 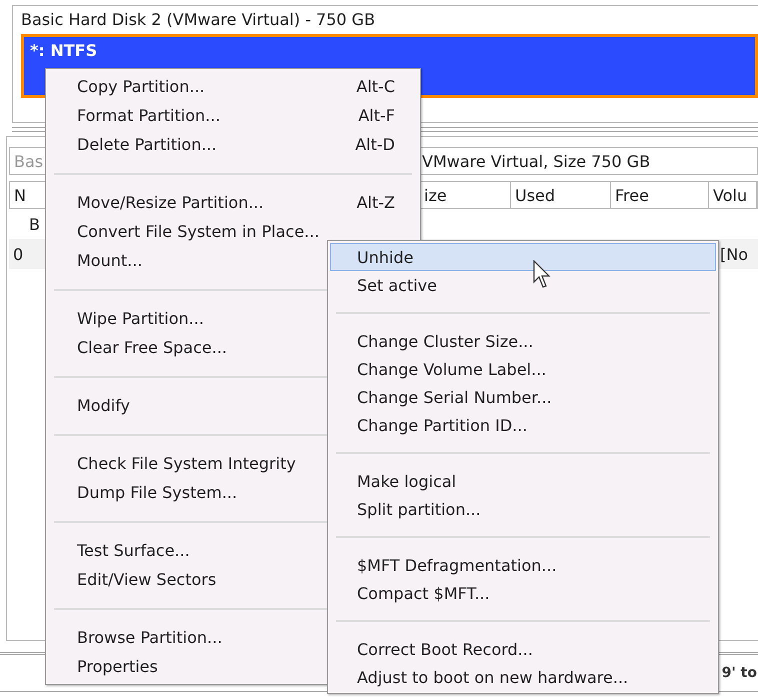 What do you see at coordinates (34, 224) in the screenshot?
I see `table-cell: B` at bounding box center [34, 224].